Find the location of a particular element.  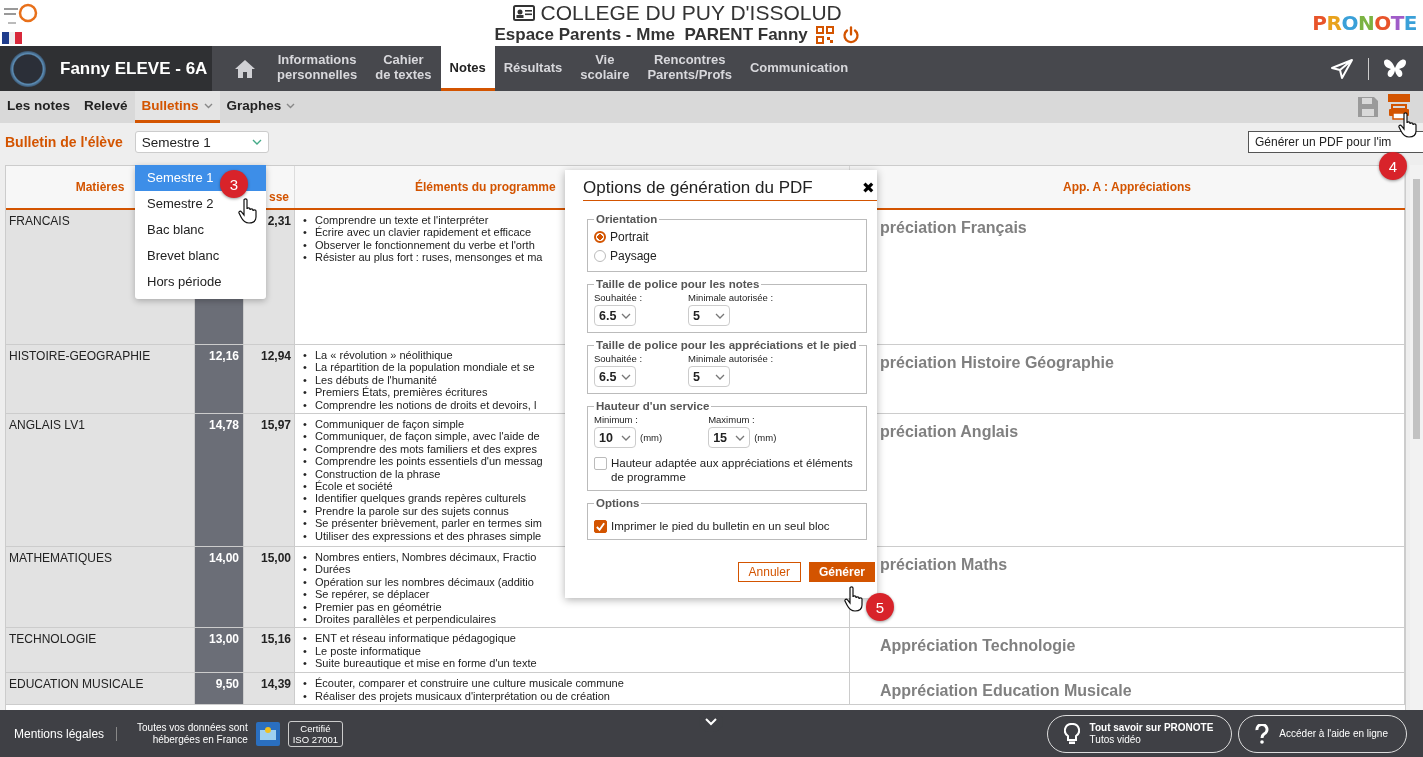

certification-badge: Certifié ISO 27001 is located at coordinates (315, 733).